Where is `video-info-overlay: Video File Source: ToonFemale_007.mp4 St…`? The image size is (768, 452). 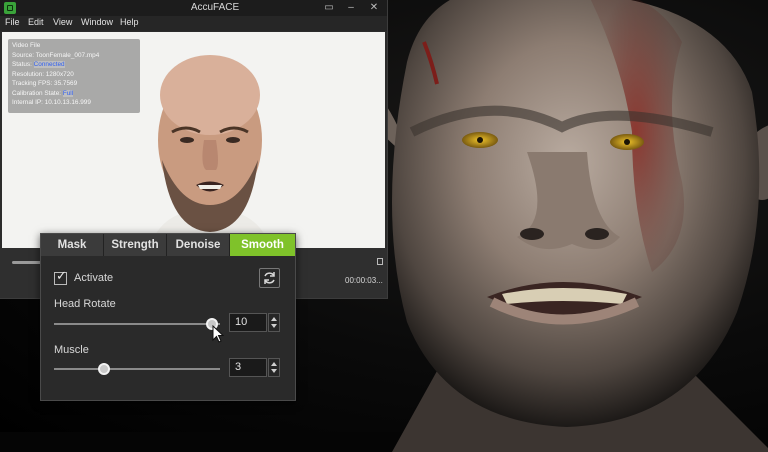 video-info-overlay: Video File Source: ToonFemale_007.mp4 St… is located at coordinates (74, 76).